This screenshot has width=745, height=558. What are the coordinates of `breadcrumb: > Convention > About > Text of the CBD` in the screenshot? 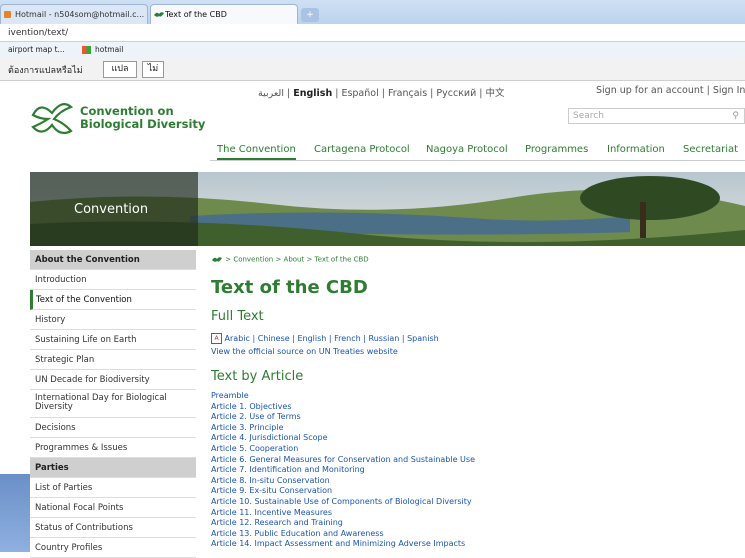 It's located at (290, 259).